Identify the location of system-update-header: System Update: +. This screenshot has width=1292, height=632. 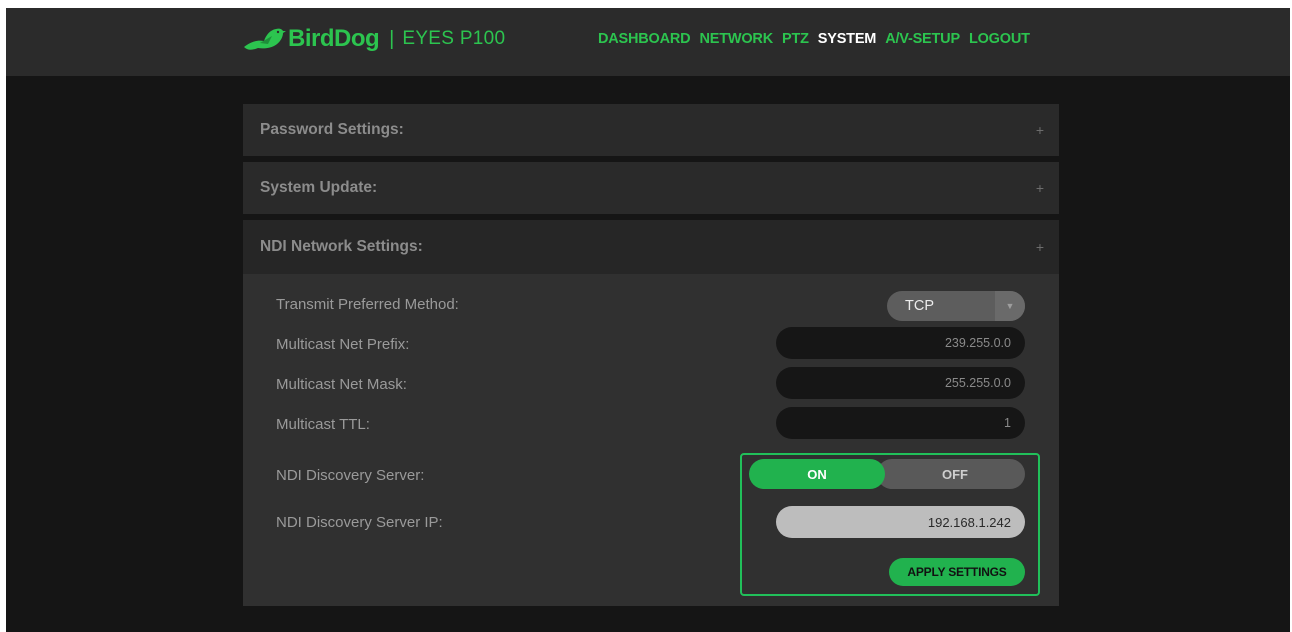
(651, 188).